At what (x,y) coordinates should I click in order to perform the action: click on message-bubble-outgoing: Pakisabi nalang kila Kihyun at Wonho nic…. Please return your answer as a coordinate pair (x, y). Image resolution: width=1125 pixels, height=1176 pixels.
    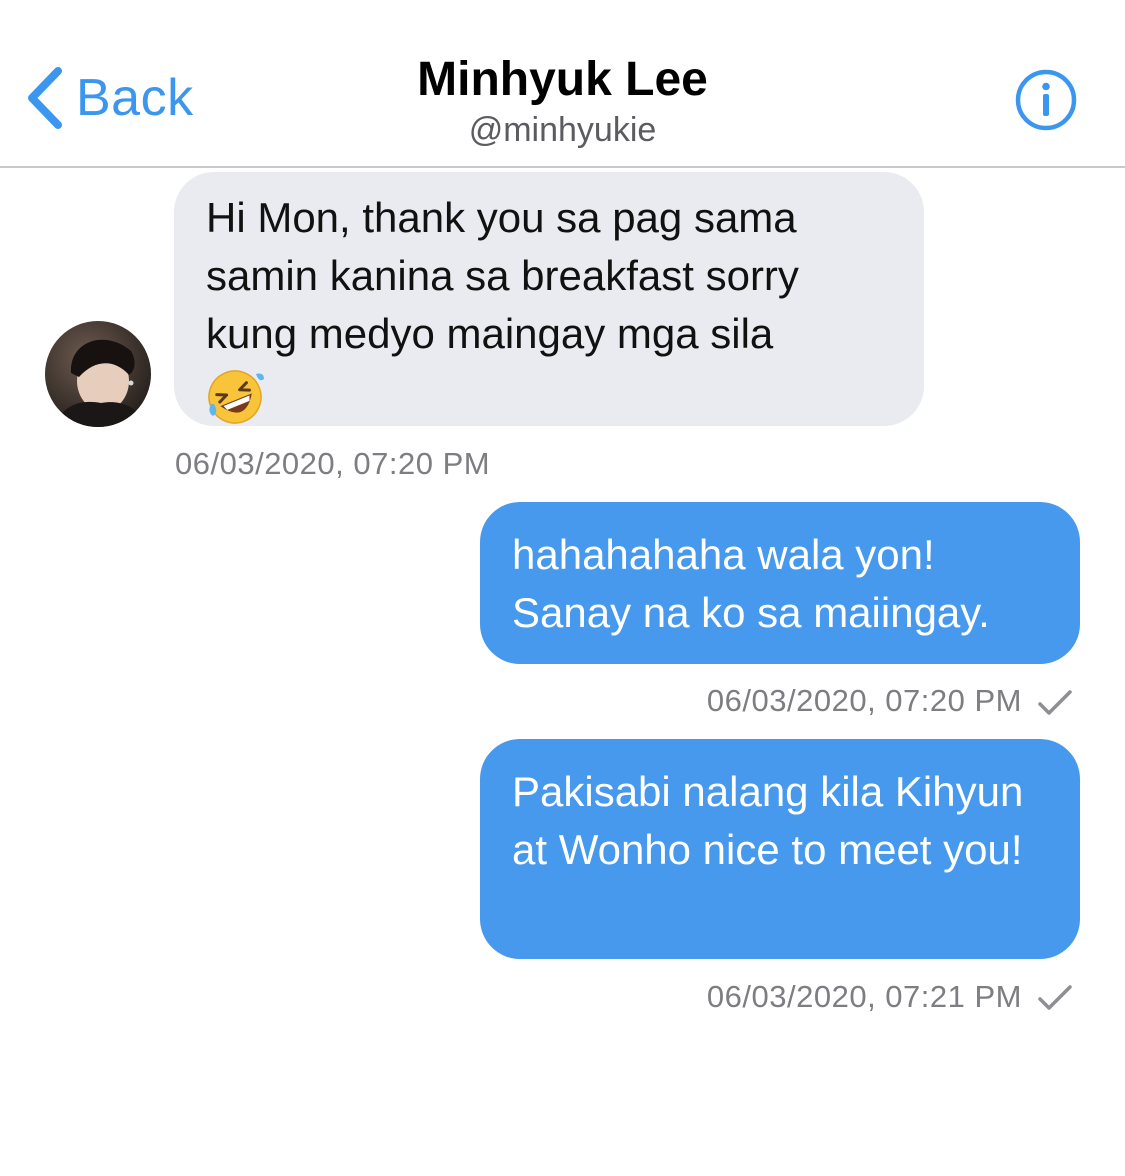
    Looking at the image, I should click on (780, 849).